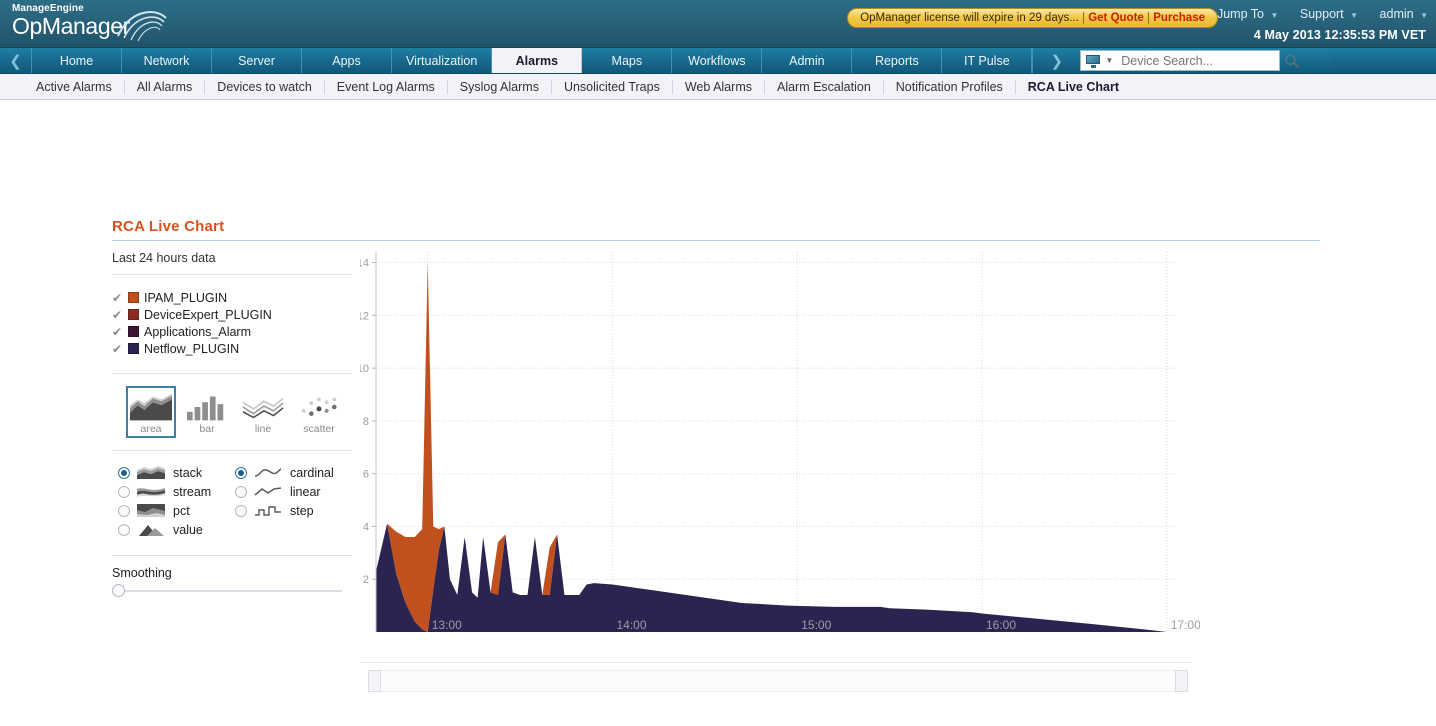 This screenshot has height=726, width=1436. Describe the element at coordinates (366, 580) in the screenshot. I see `svg-text: 2` at that location.